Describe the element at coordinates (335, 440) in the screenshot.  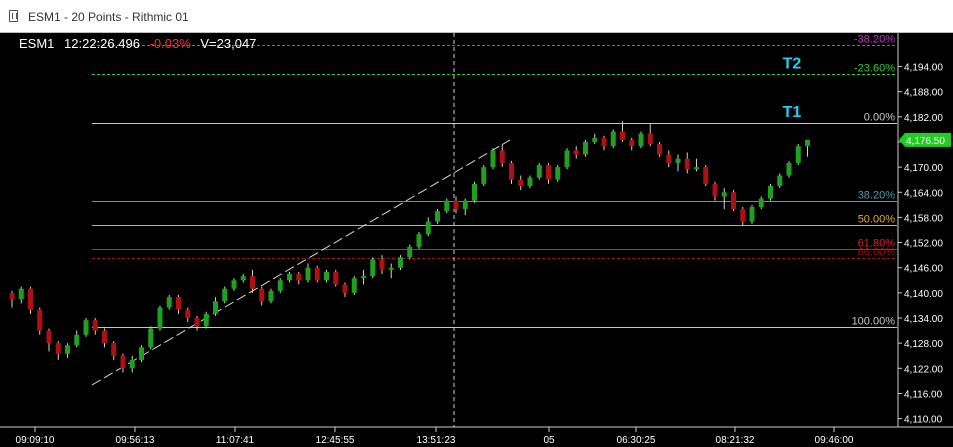
I see `time-tick-label: 12:45:55` at that location.